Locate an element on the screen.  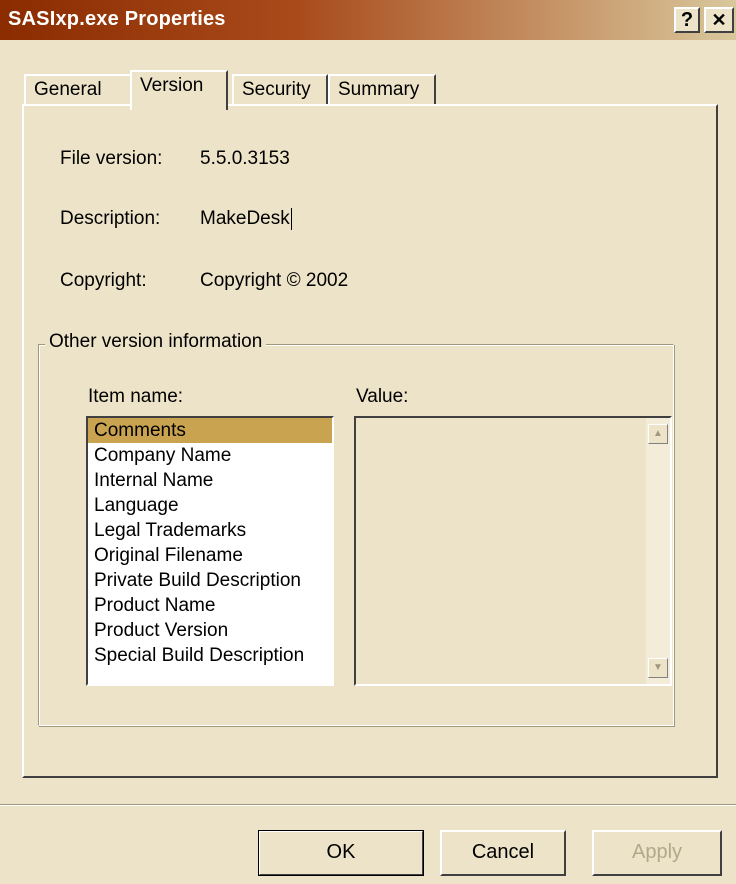
value-scrollbar: ▲ ▼ is located at coordinates (658, 551).